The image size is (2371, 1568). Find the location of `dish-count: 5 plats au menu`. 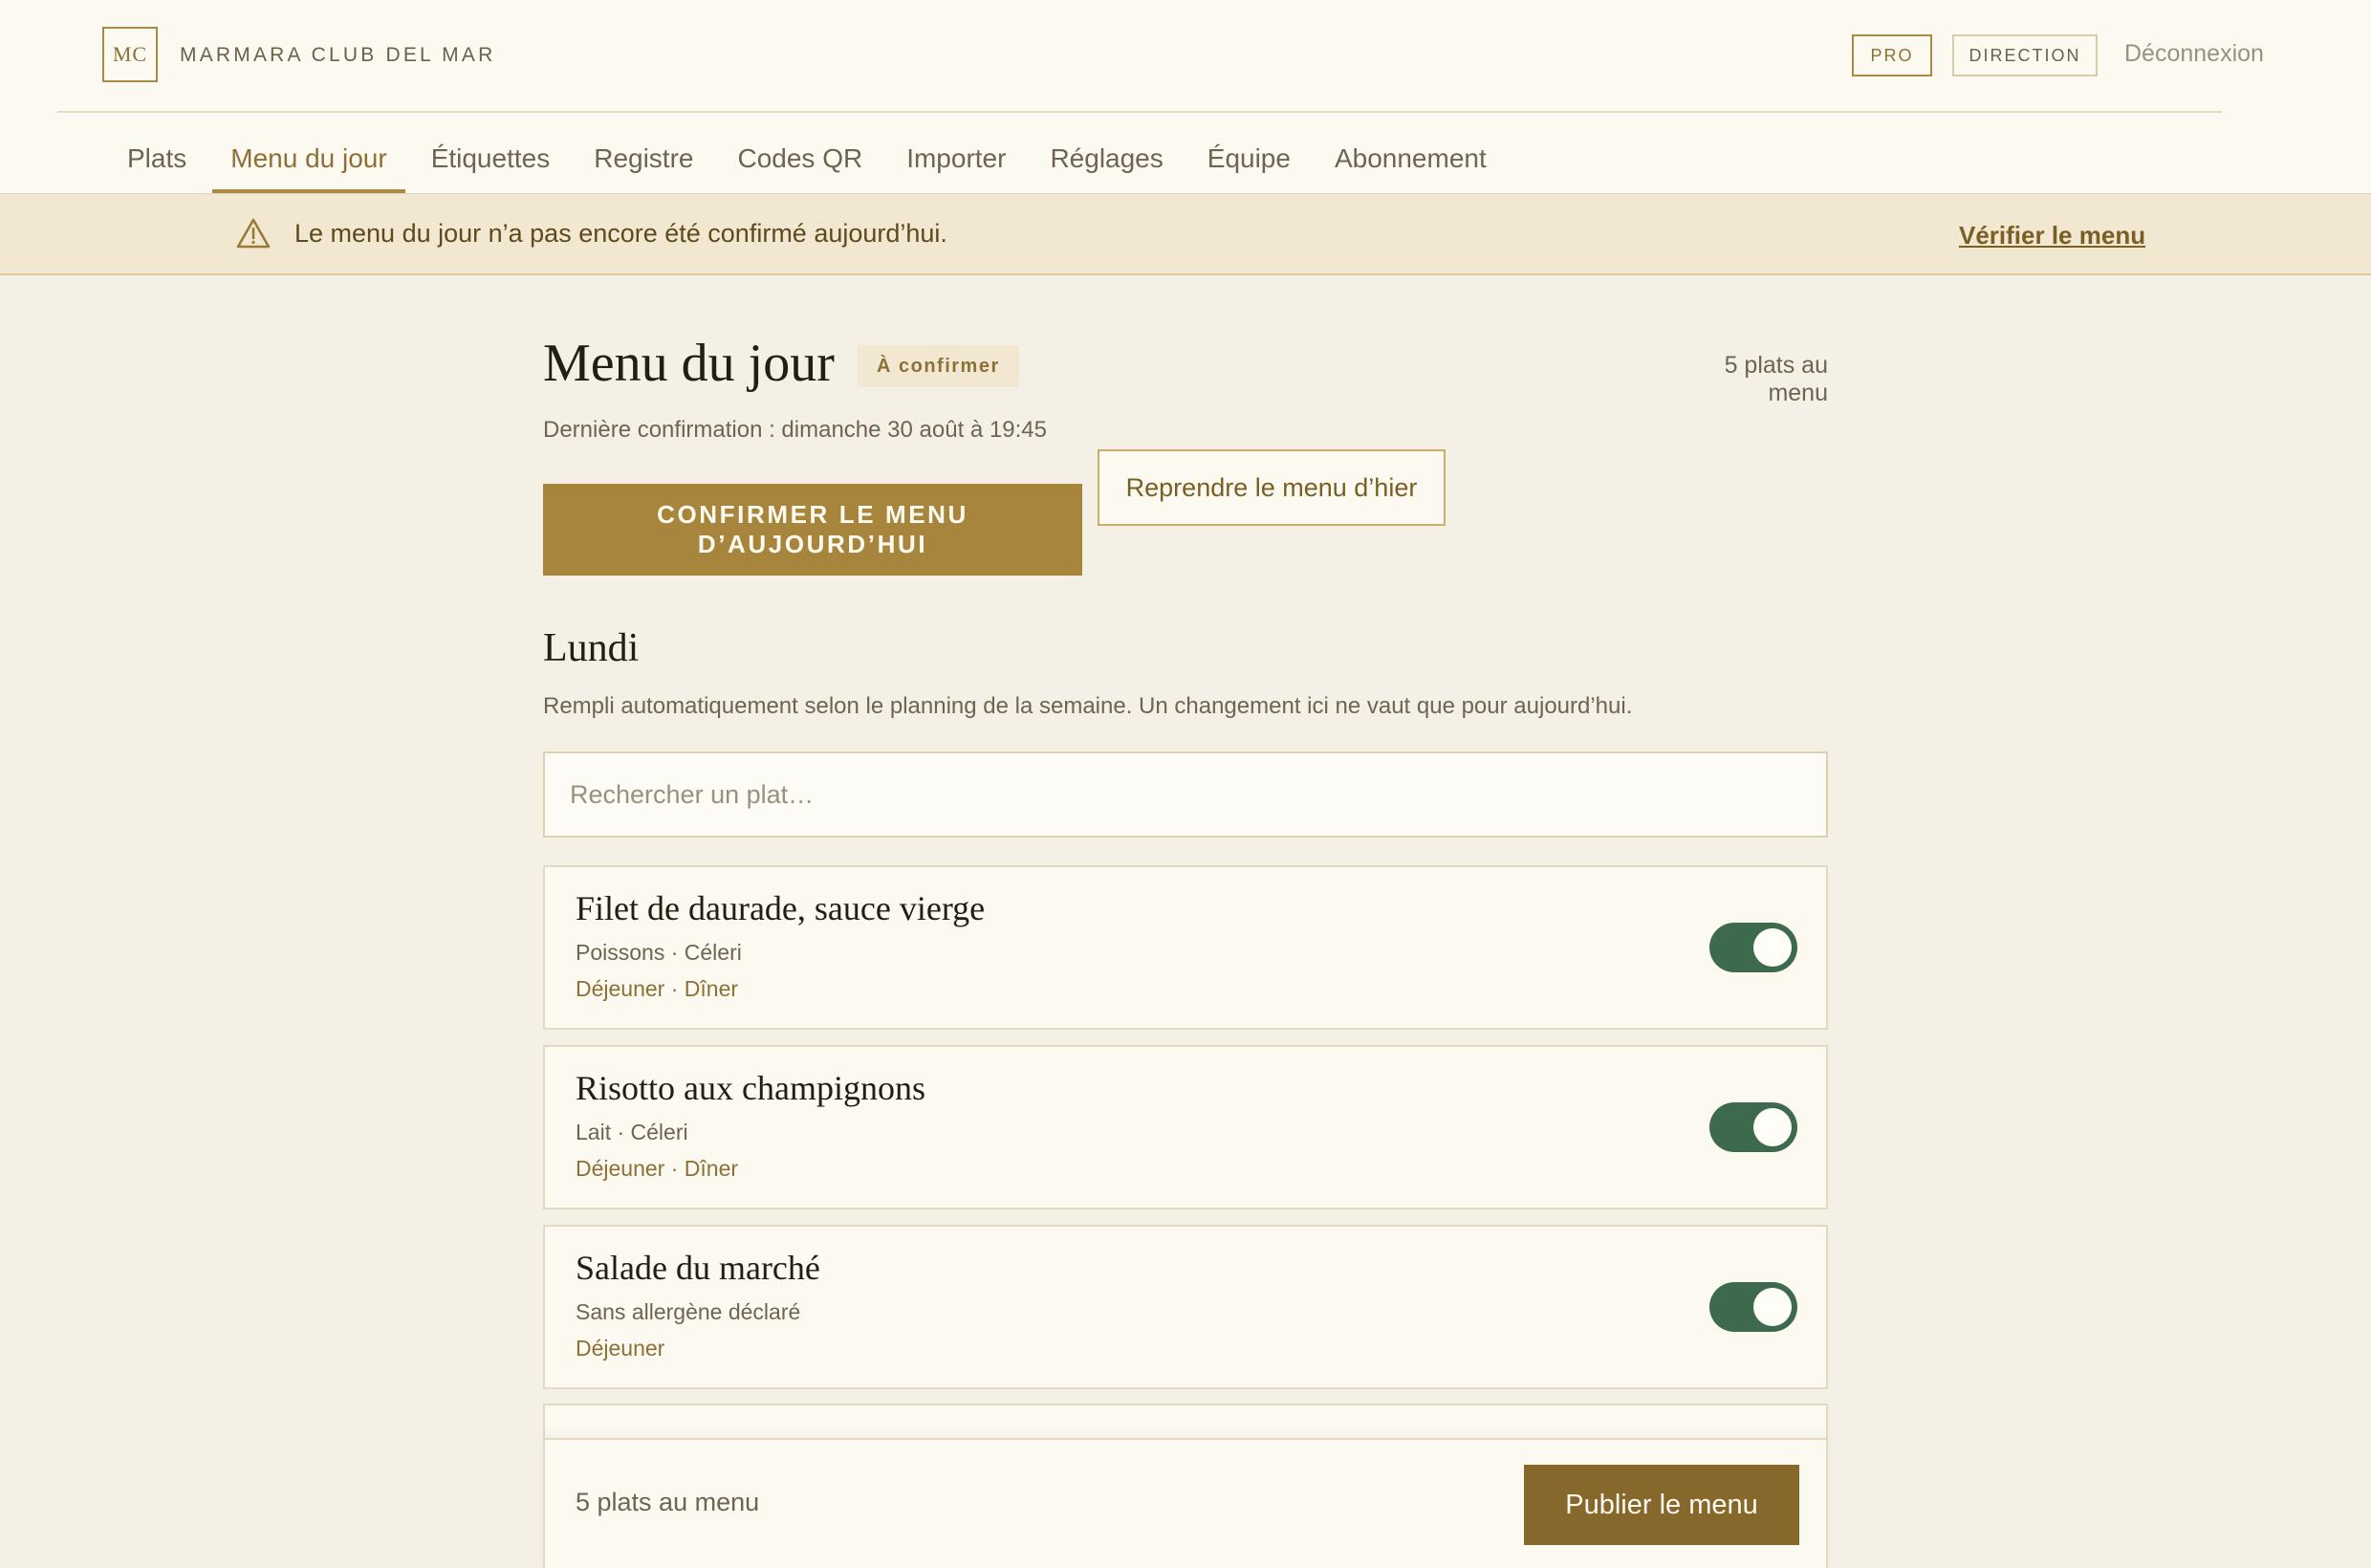

dish-count: 5 plats au menu is located at coordinates (1776, 379).